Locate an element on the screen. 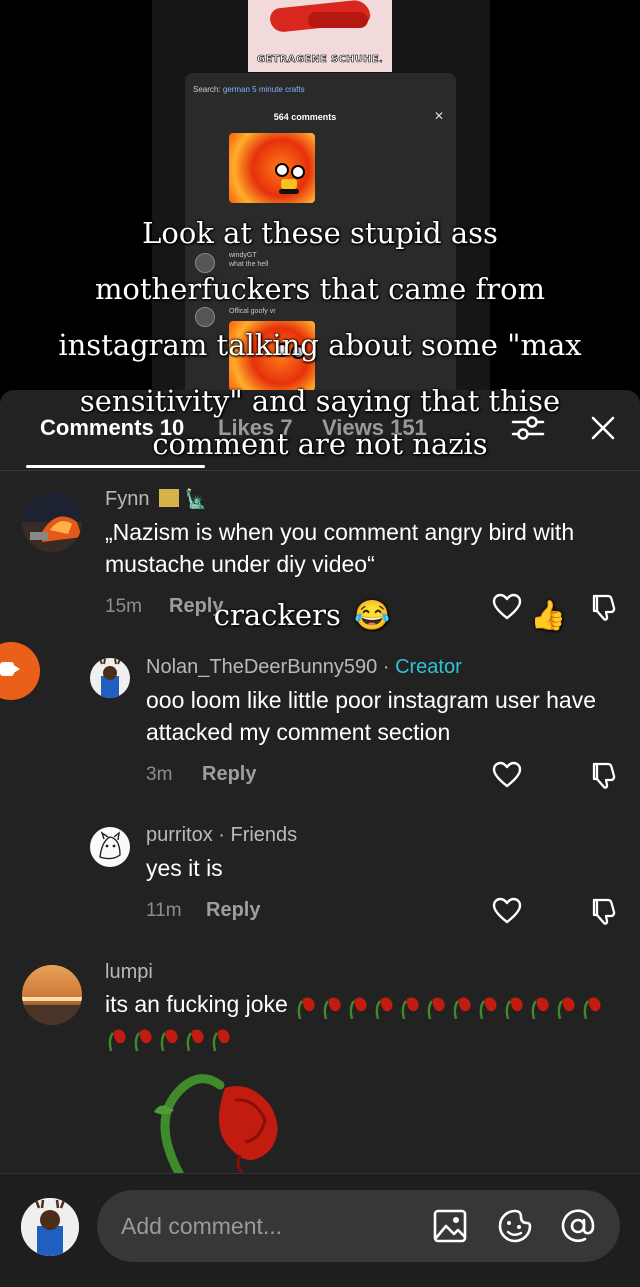  bird-beak is located at coordinates (289, 184).